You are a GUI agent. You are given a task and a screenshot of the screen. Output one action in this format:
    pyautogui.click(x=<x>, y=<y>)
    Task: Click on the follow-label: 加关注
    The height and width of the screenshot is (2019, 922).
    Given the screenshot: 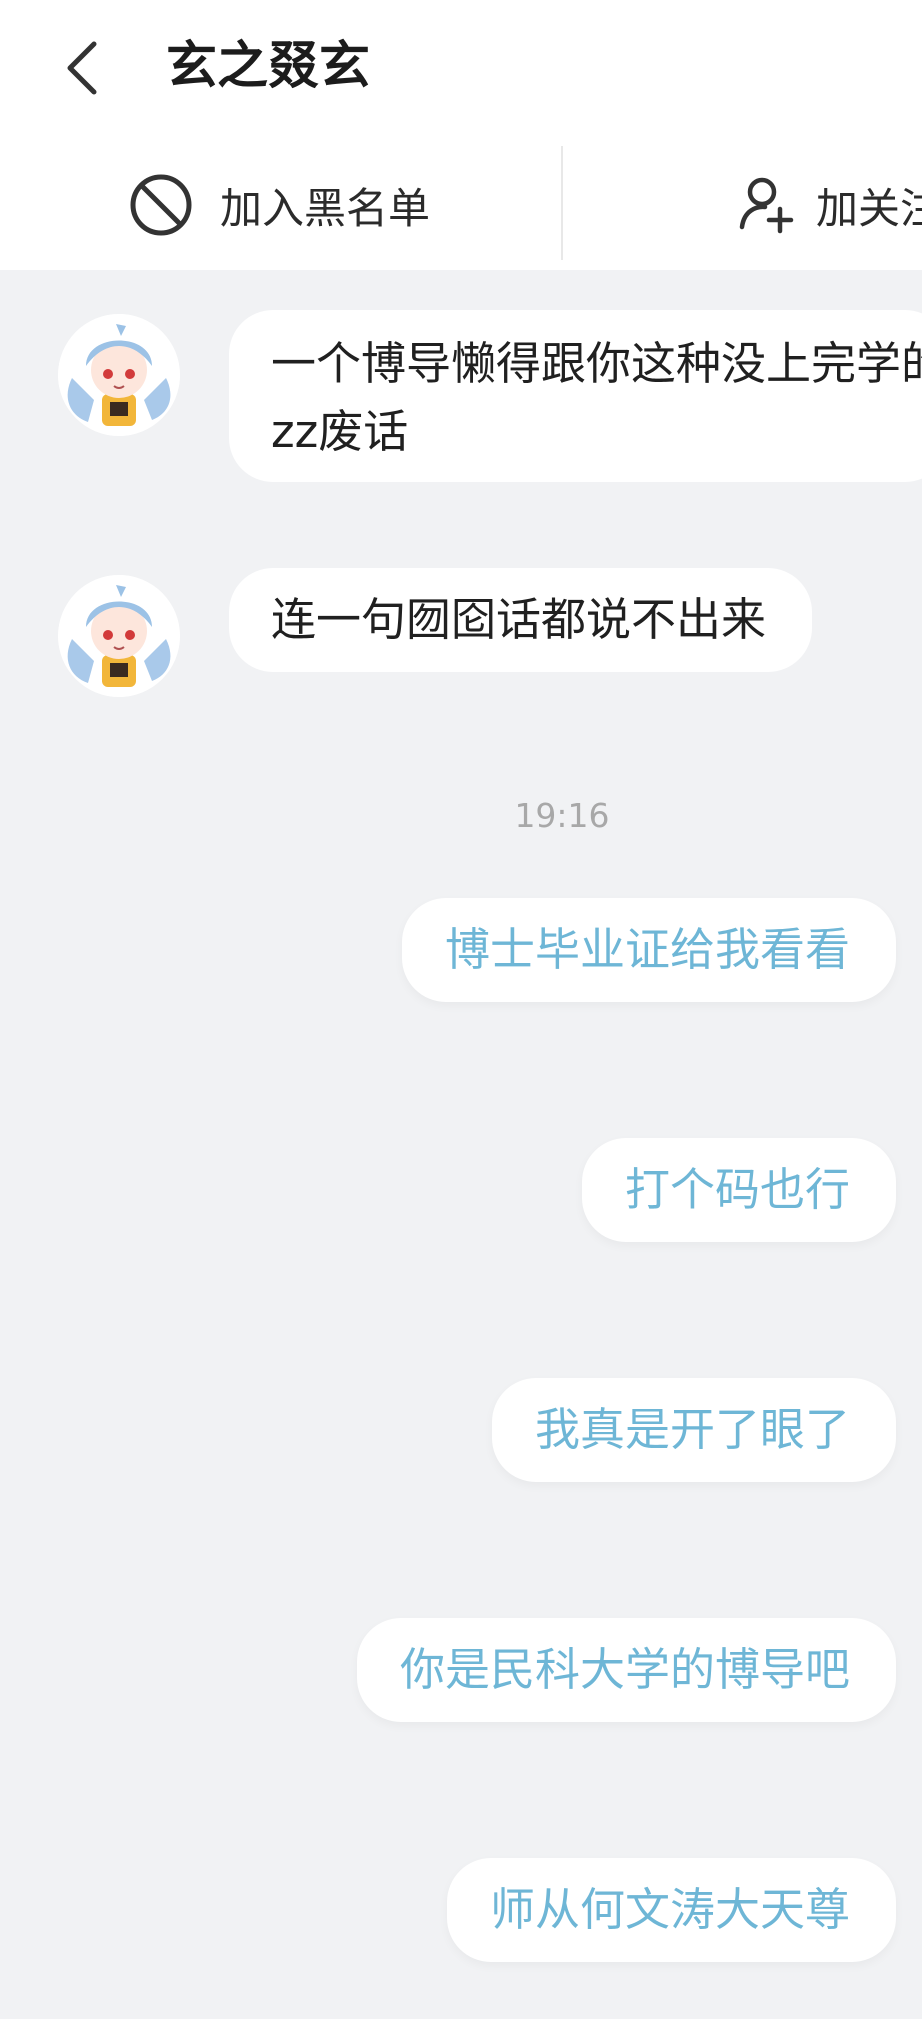 What is the action you would take?
    pyautogui.click(x=869, y=208)
    